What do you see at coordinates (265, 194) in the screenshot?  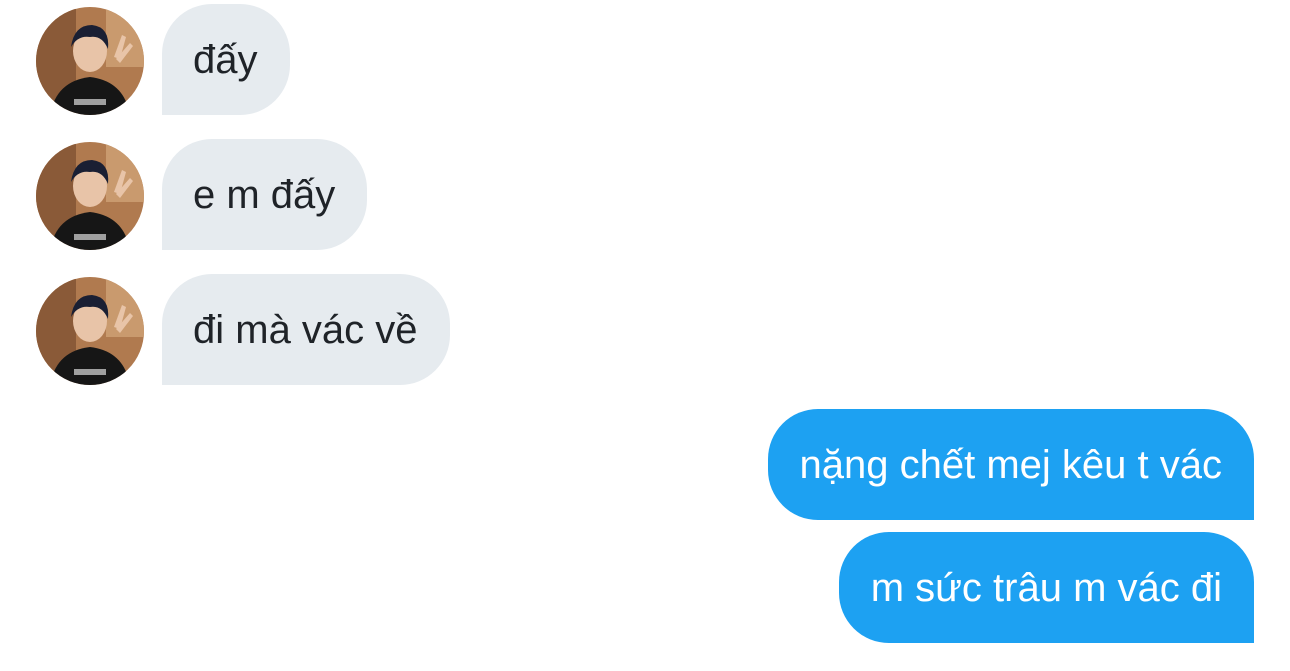 I see `message-bubble-incoming: e m đấy` at bounding box center [265, 194].